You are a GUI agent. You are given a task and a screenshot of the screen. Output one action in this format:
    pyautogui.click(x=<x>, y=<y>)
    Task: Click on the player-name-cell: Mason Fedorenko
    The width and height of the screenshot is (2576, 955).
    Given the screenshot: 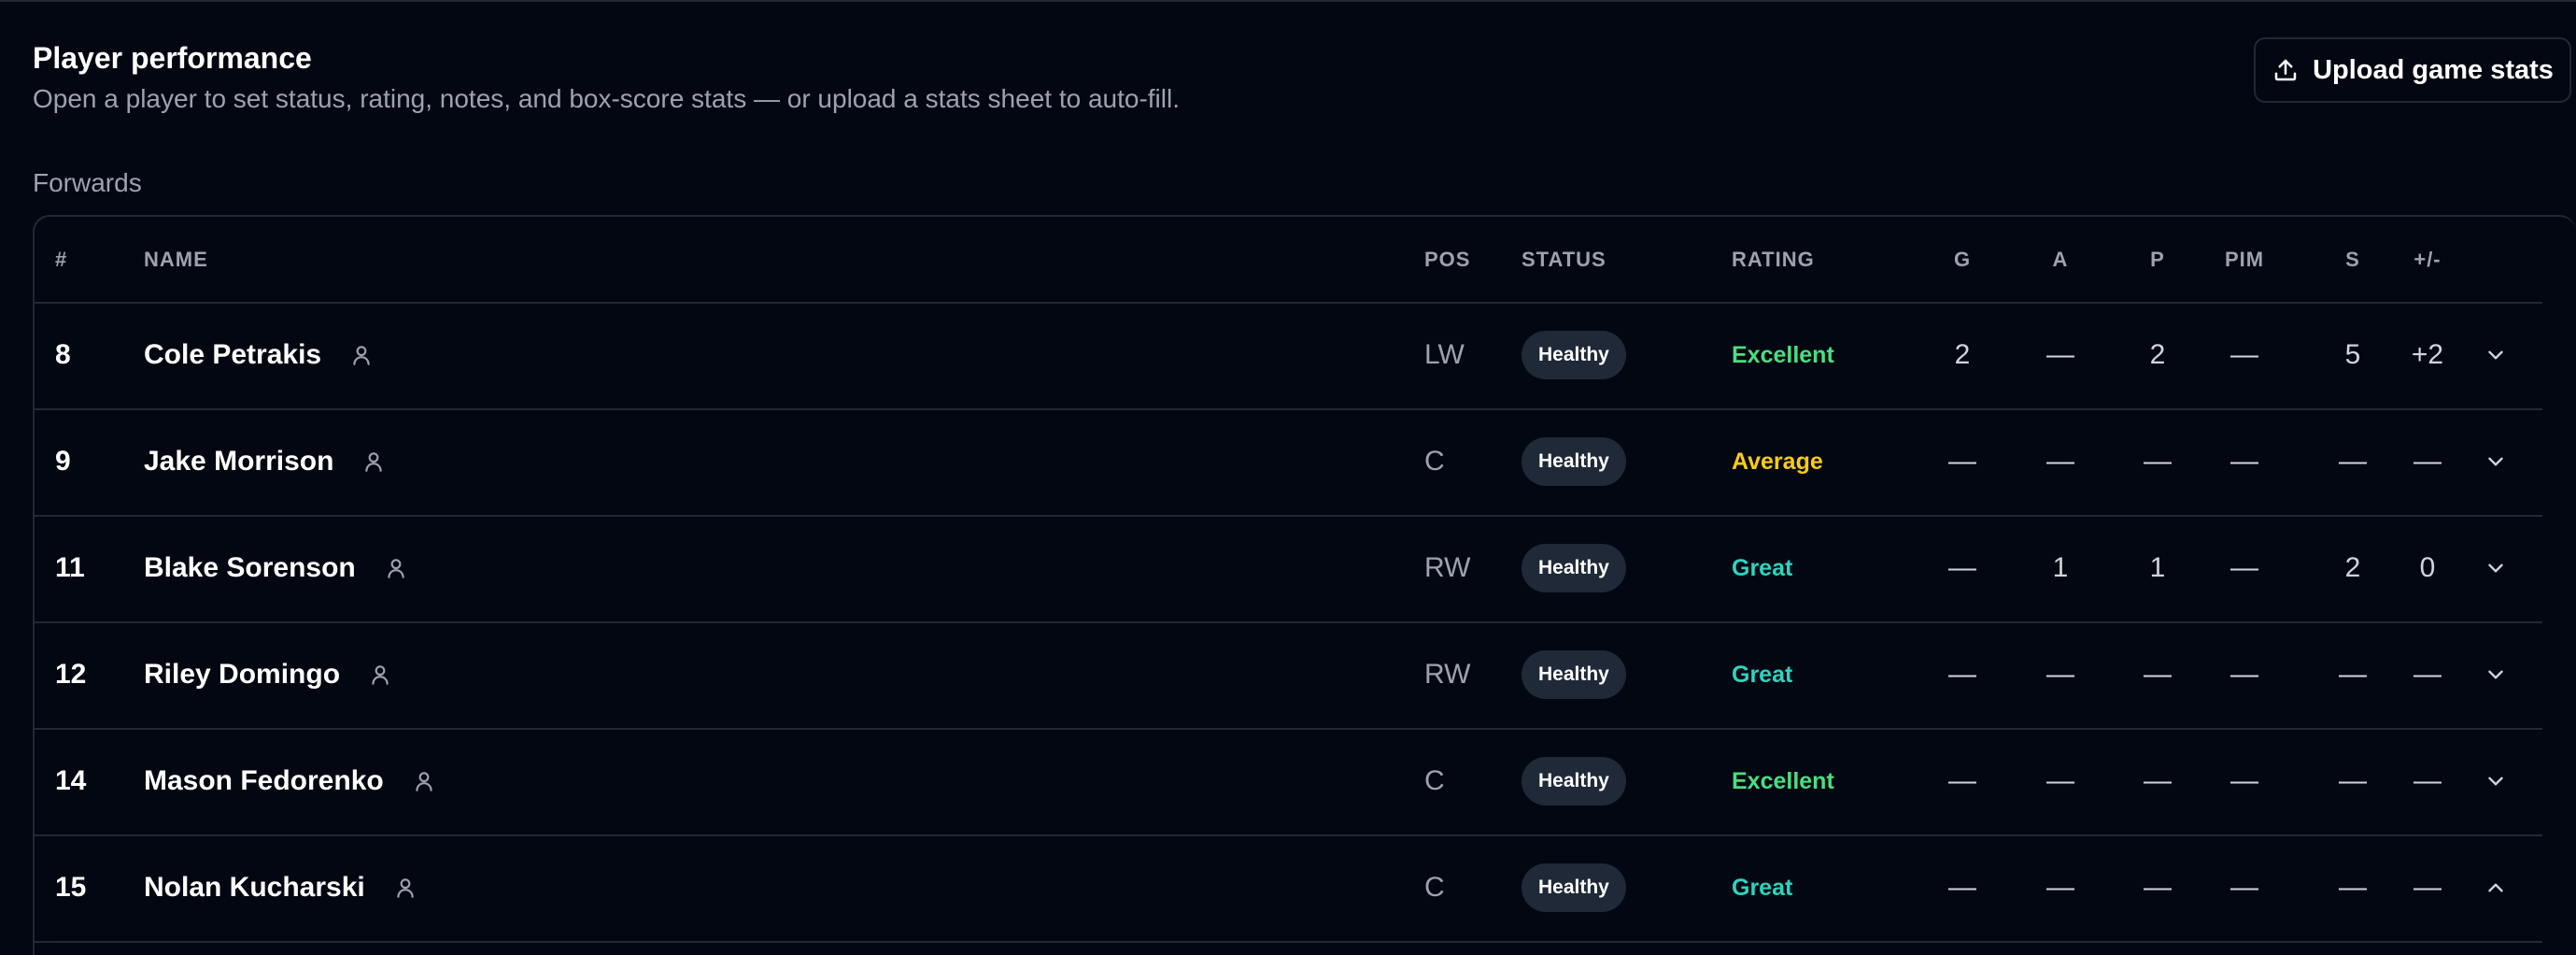 What is the action you would take?
    pyautogui.click(x=290, y=781)
    